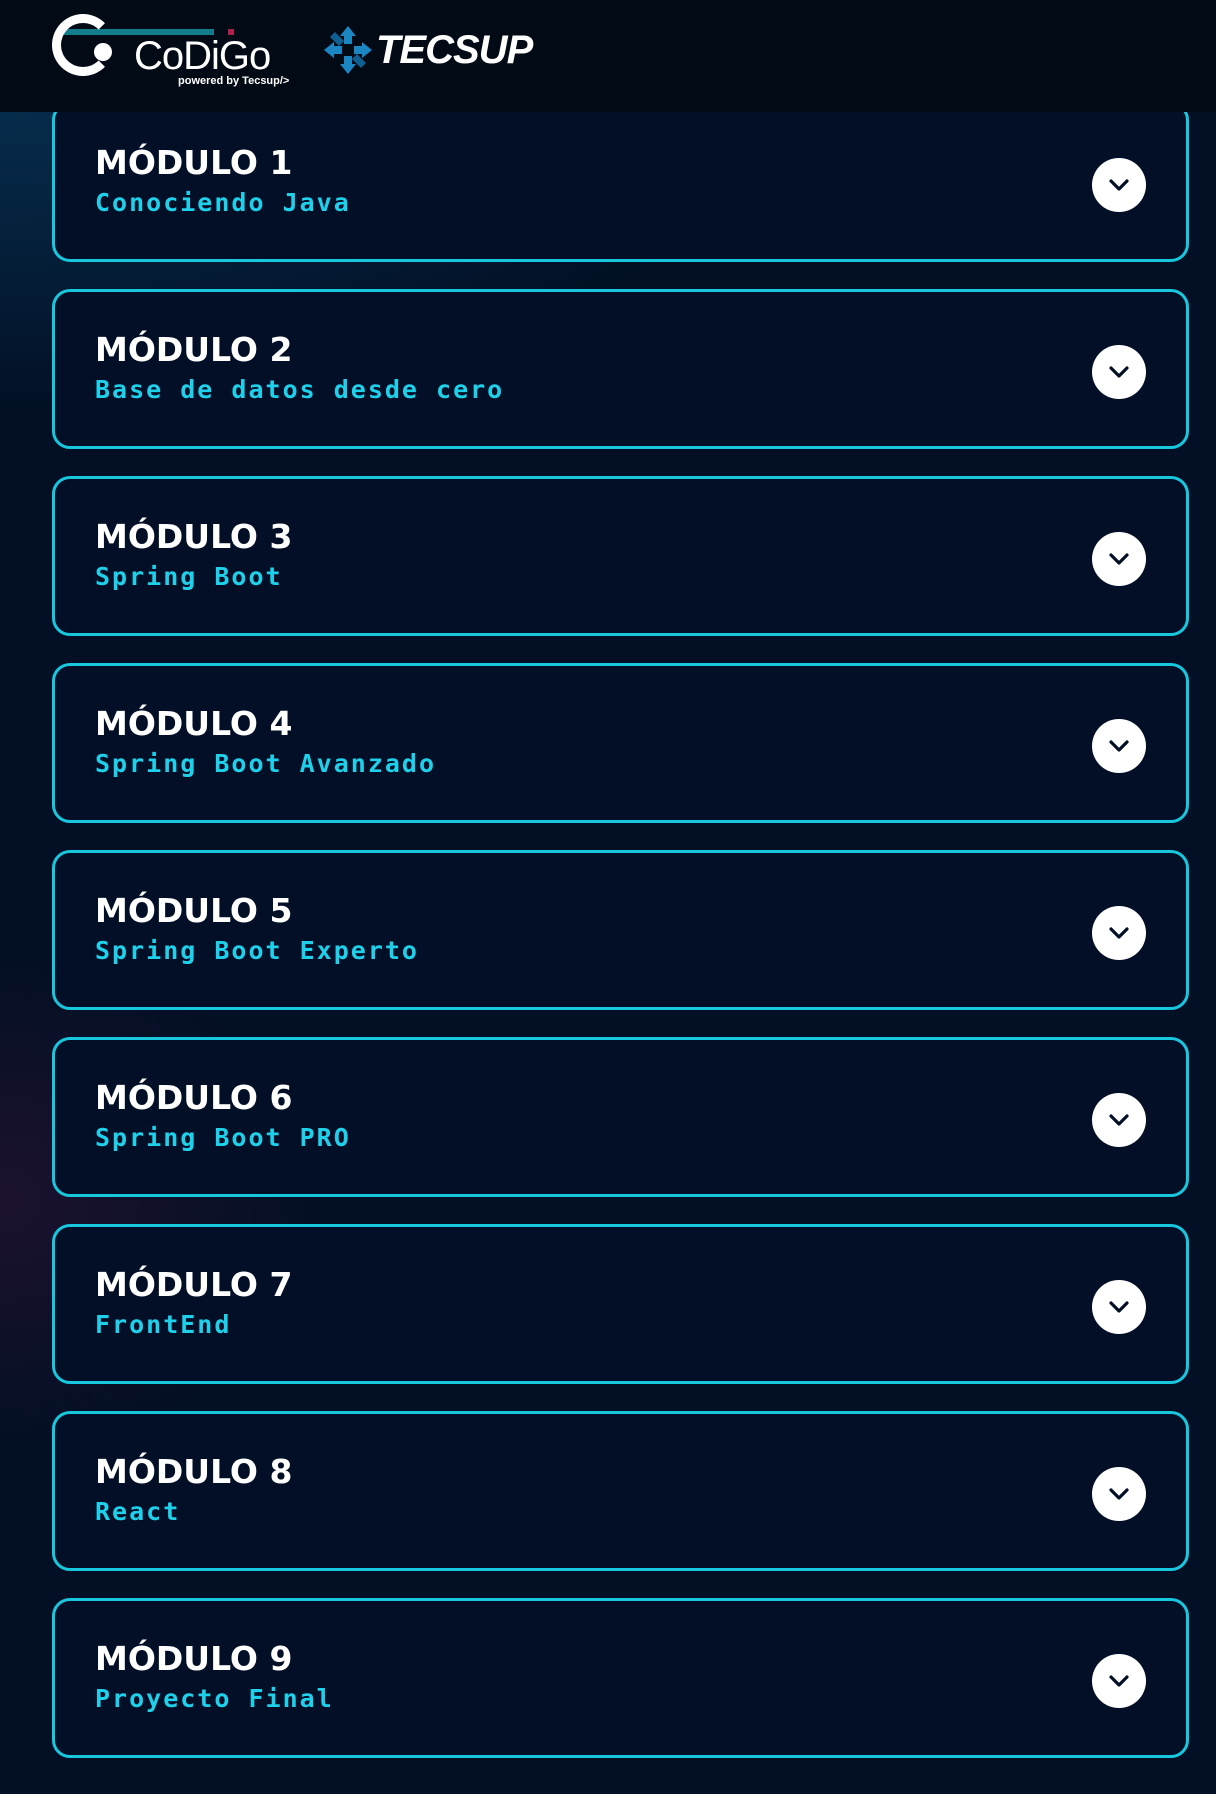 This screenshot has height=1794, width=1216. Describe the element at coordinates (300, 389) in the screenshot. I see `module-subtitle: Base de datos desde cero` at that location.